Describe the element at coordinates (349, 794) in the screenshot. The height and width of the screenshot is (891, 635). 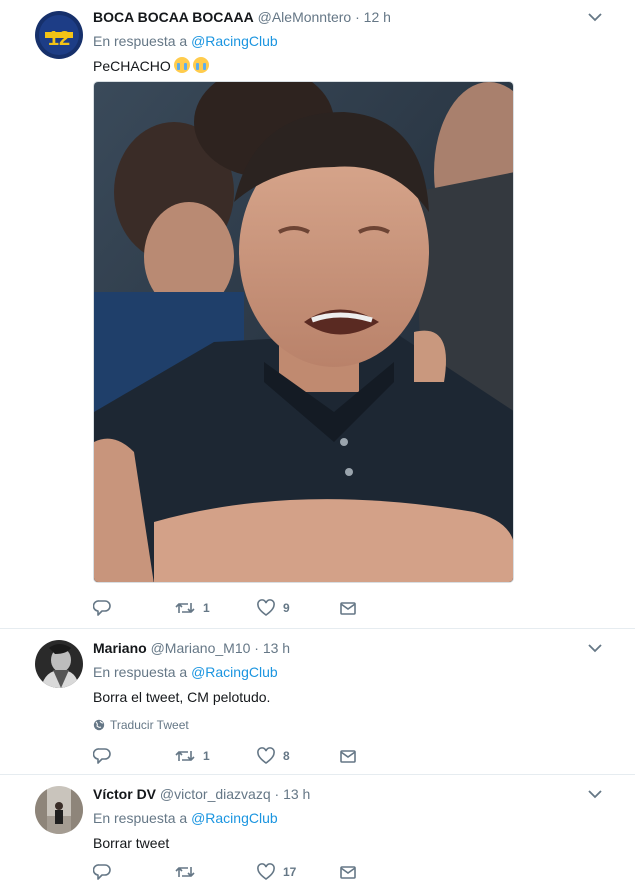
I see `tweet-header: Víctor DV @victor_diazvazq · 13 h` at that location.